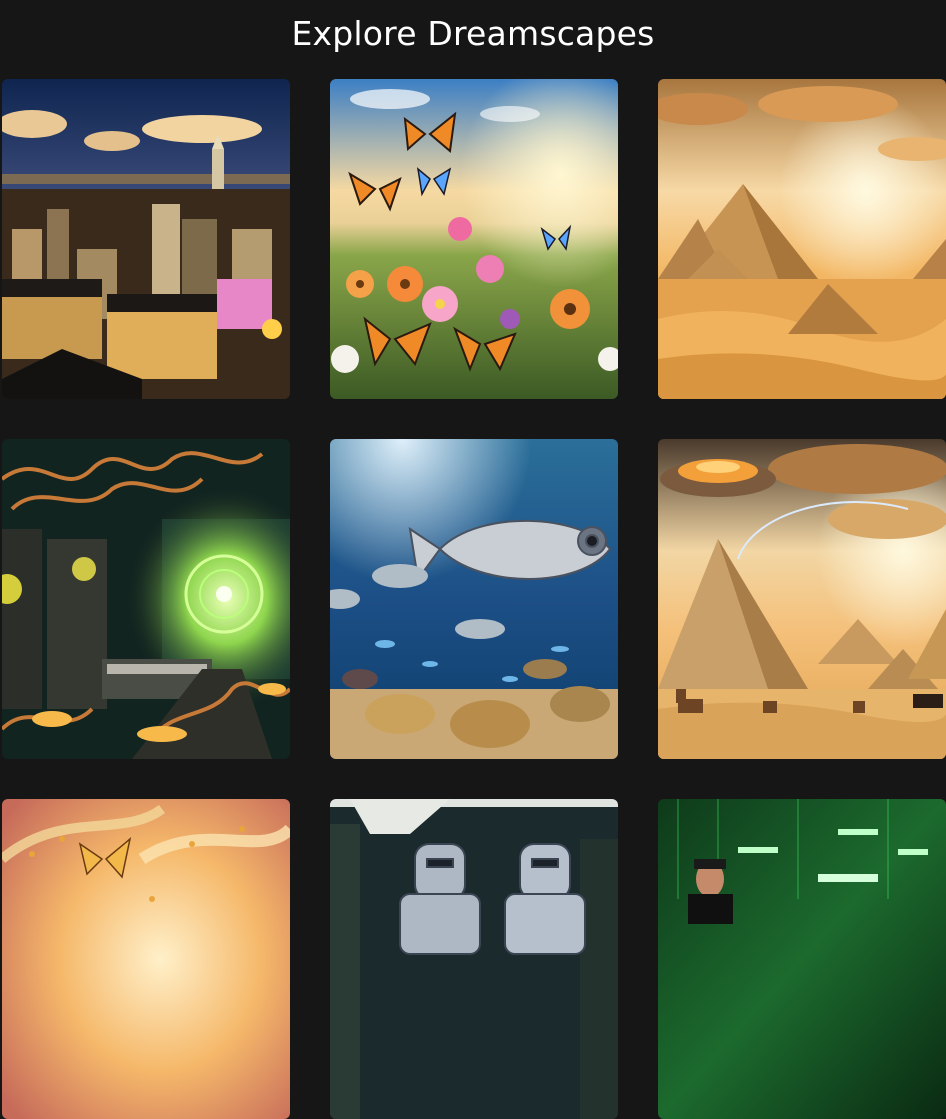 The image size is (946, 1119). I want to click on gallery-card-city, so click(146, 239).